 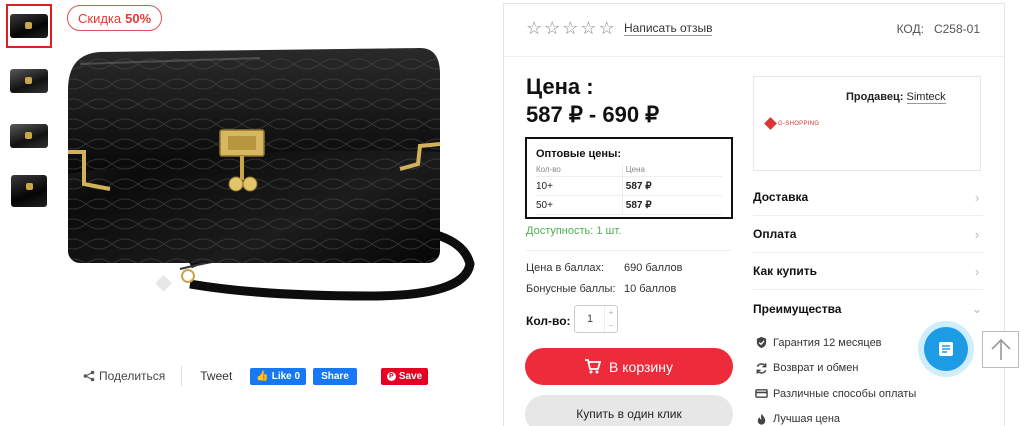 I want to click on list-item: Возврат и обмен, so click(x=835, y=369).